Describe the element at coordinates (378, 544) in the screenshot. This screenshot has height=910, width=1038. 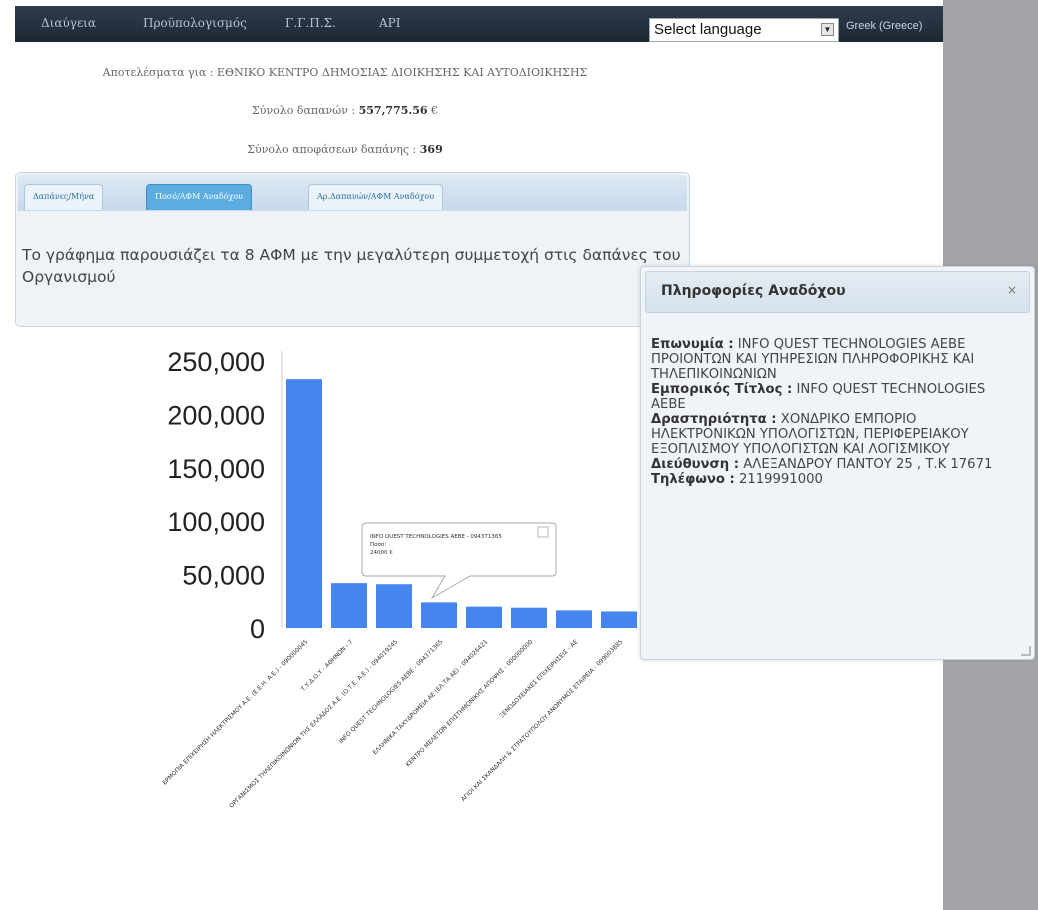
I see `tooltip-line: Ποσό:` at that location.